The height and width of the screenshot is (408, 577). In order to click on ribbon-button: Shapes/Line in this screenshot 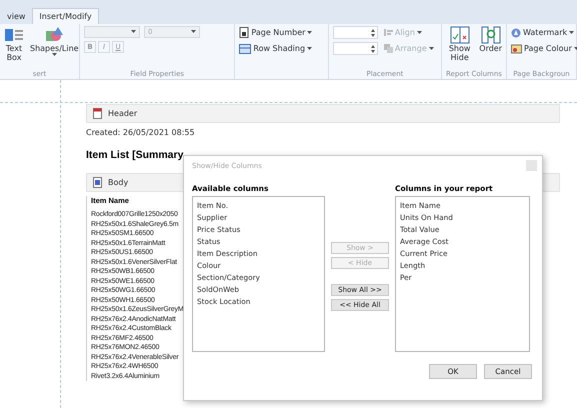, I will do `click(54, 41)`.